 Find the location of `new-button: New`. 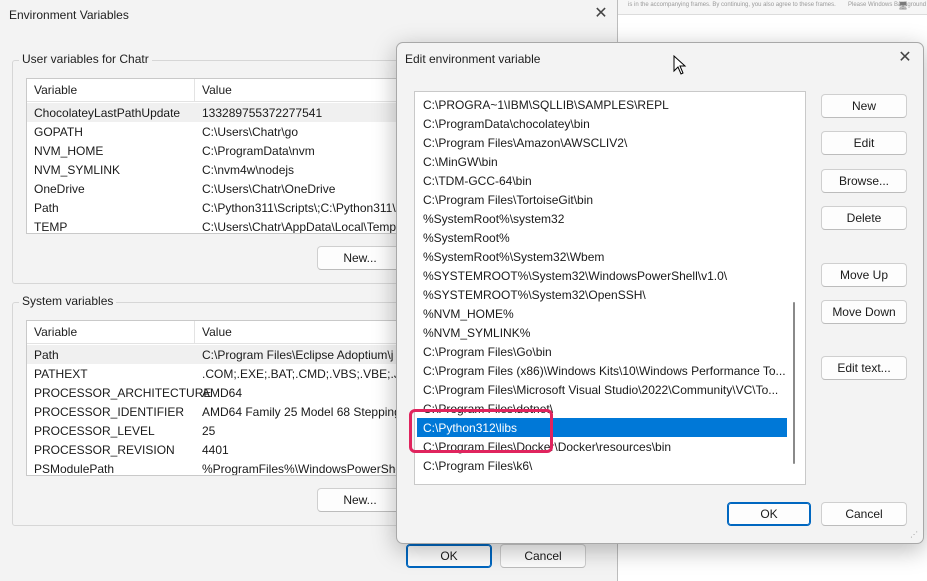

new-button: New is located at coordinates (864, 106).